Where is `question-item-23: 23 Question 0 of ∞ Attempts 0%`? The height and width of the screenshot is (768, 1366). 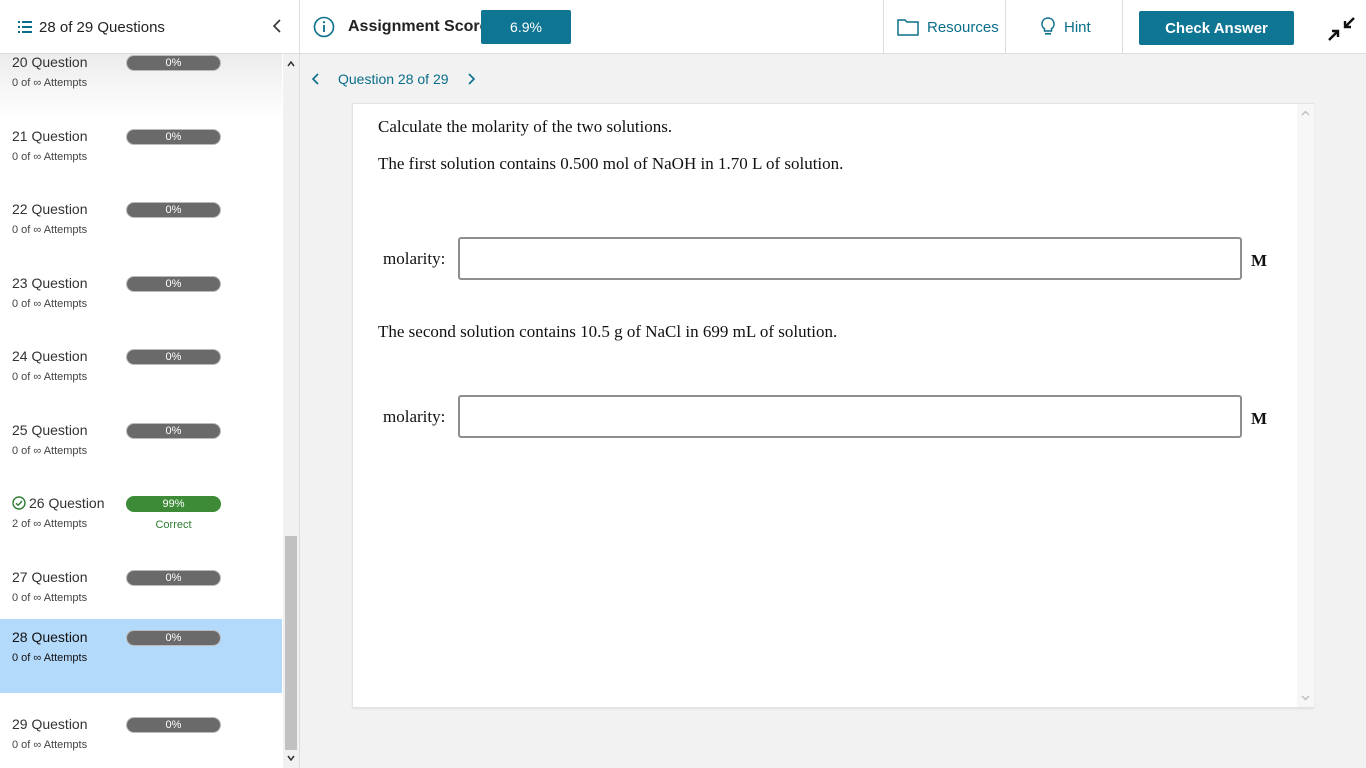
question-item-23: 23 Question 0 of ∞ Attempts 0% is located at coordinates (141, 302).